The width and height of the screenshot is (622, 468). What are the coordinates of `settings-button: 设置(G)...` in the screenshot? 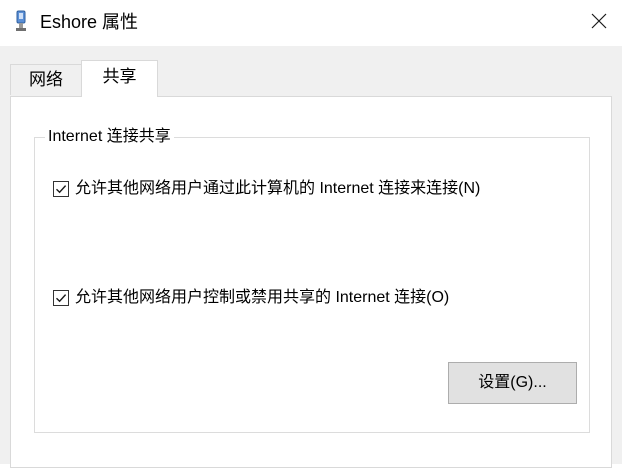 It's located at (512, 383).